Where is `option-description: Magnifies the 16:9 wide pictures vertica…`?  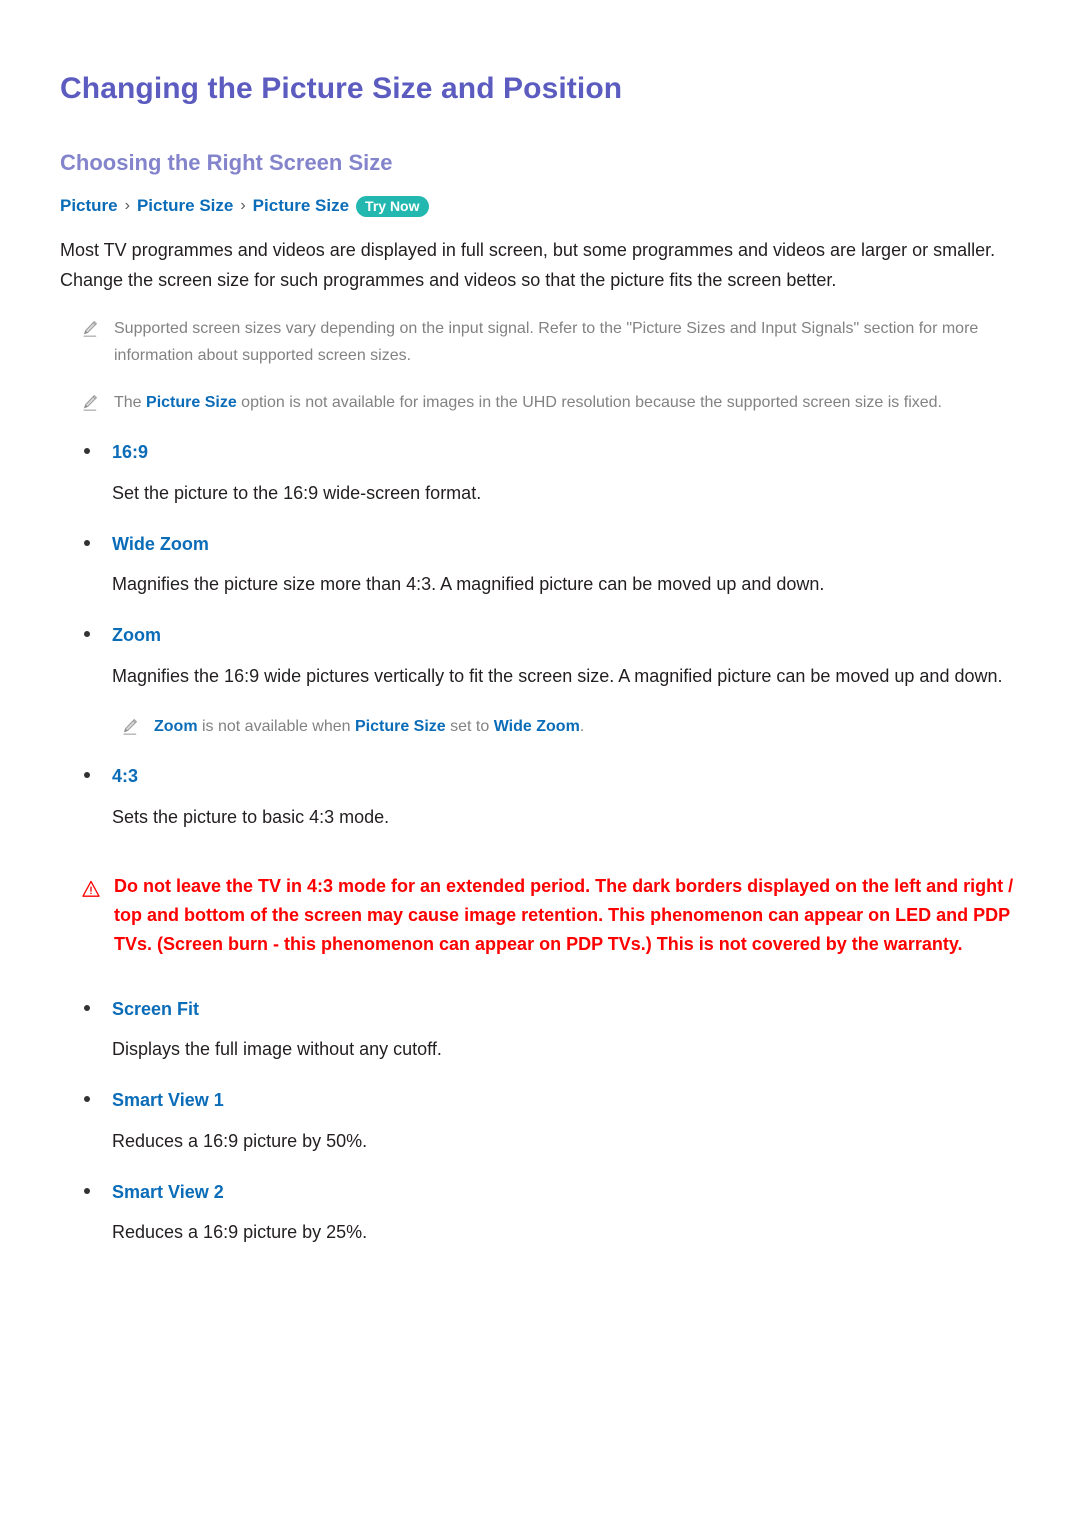 option-description: Magnifies the 16:9 wide pictures vertica… is located at coordinates (557, 676).